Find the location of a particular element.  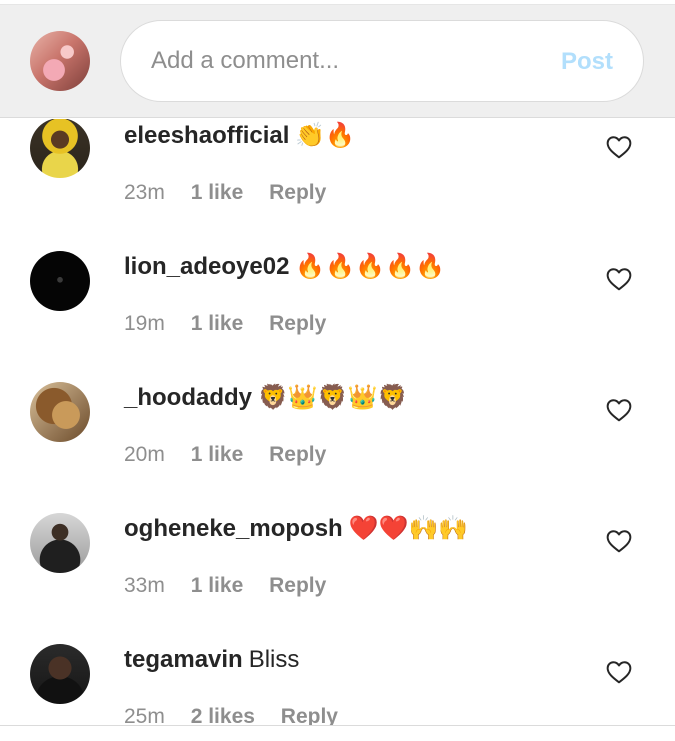

comment-text: 👏🔥 is located at coordinates (325, 135).